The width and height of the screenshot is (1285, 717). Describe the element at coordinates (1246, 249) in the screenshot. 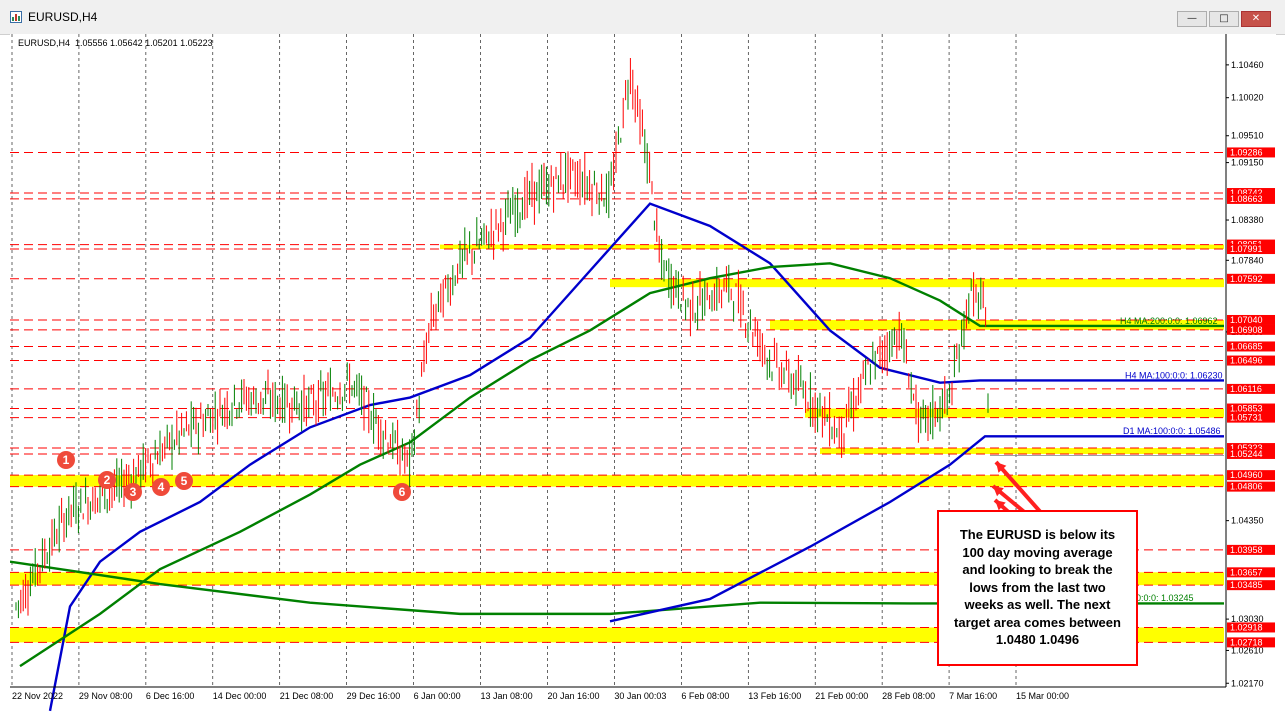

I see `level-tag-text: 1.07991` at that location.